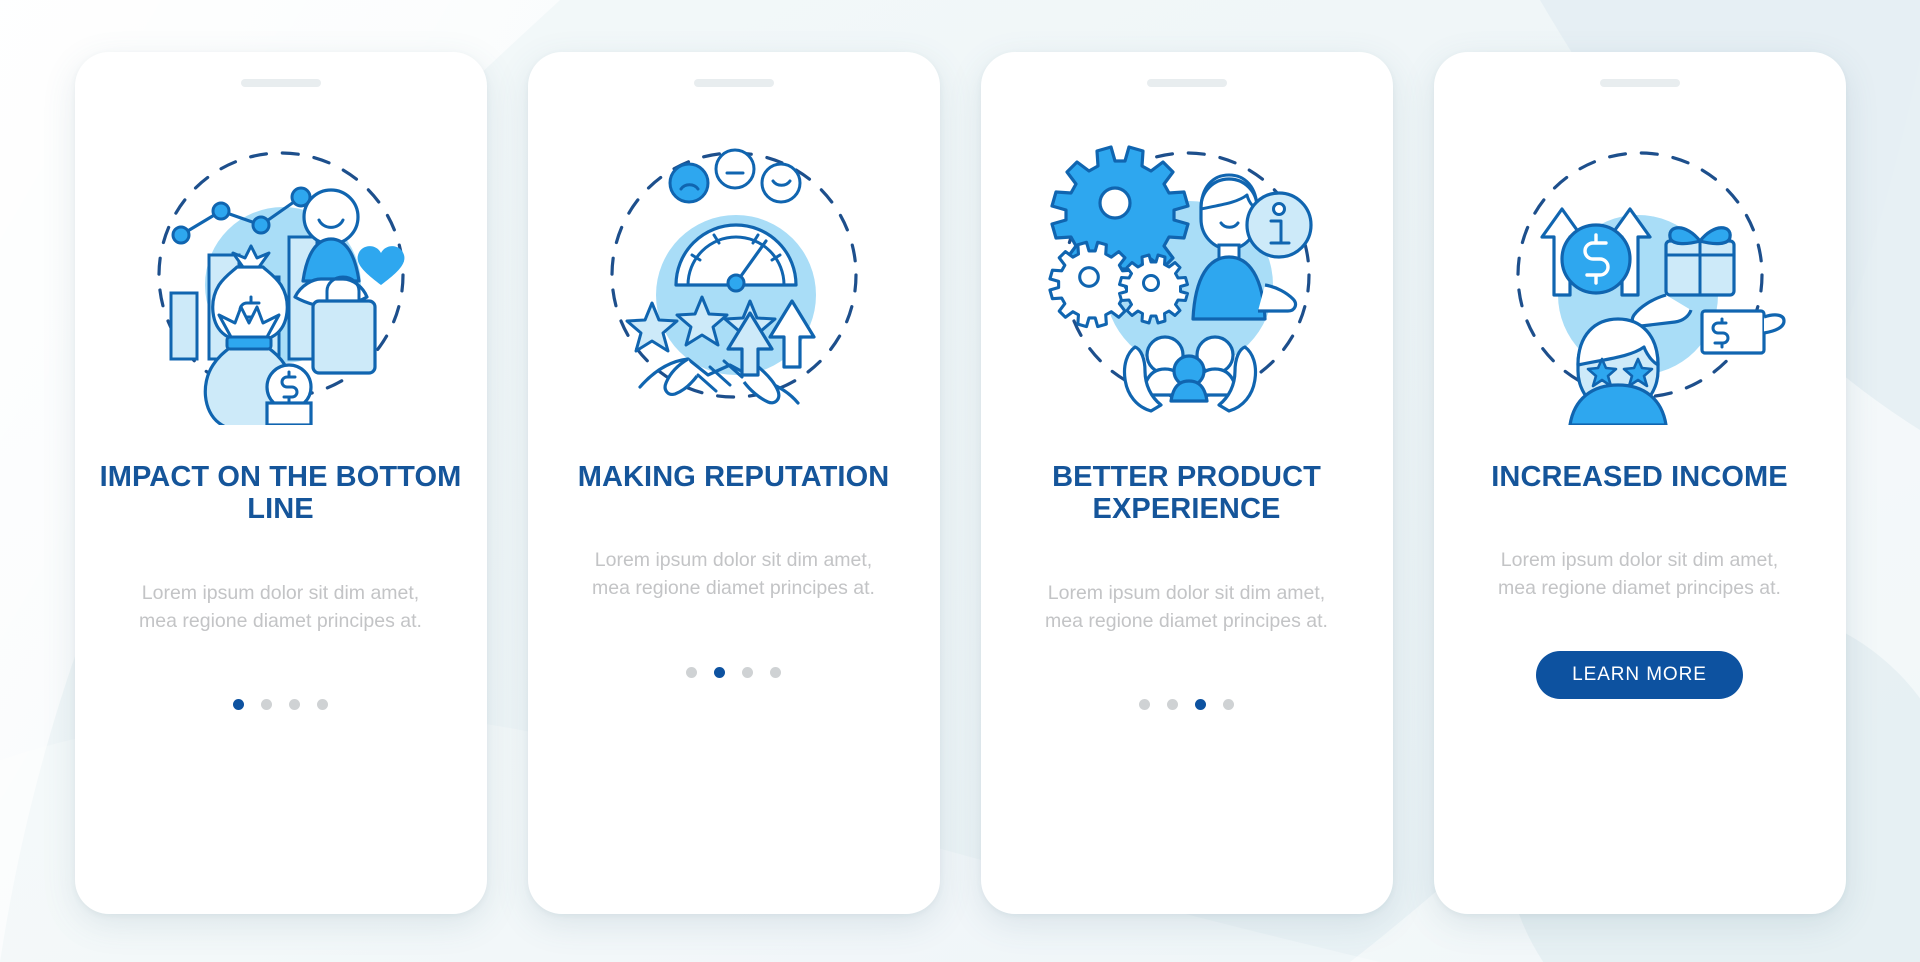 The height and width of the screenshot is (962, 1920). Describe the element at coordinates (280, 493) in the screenshot. I see `page-title: IMPACT ON THE BOTTOM LINE` at that location.